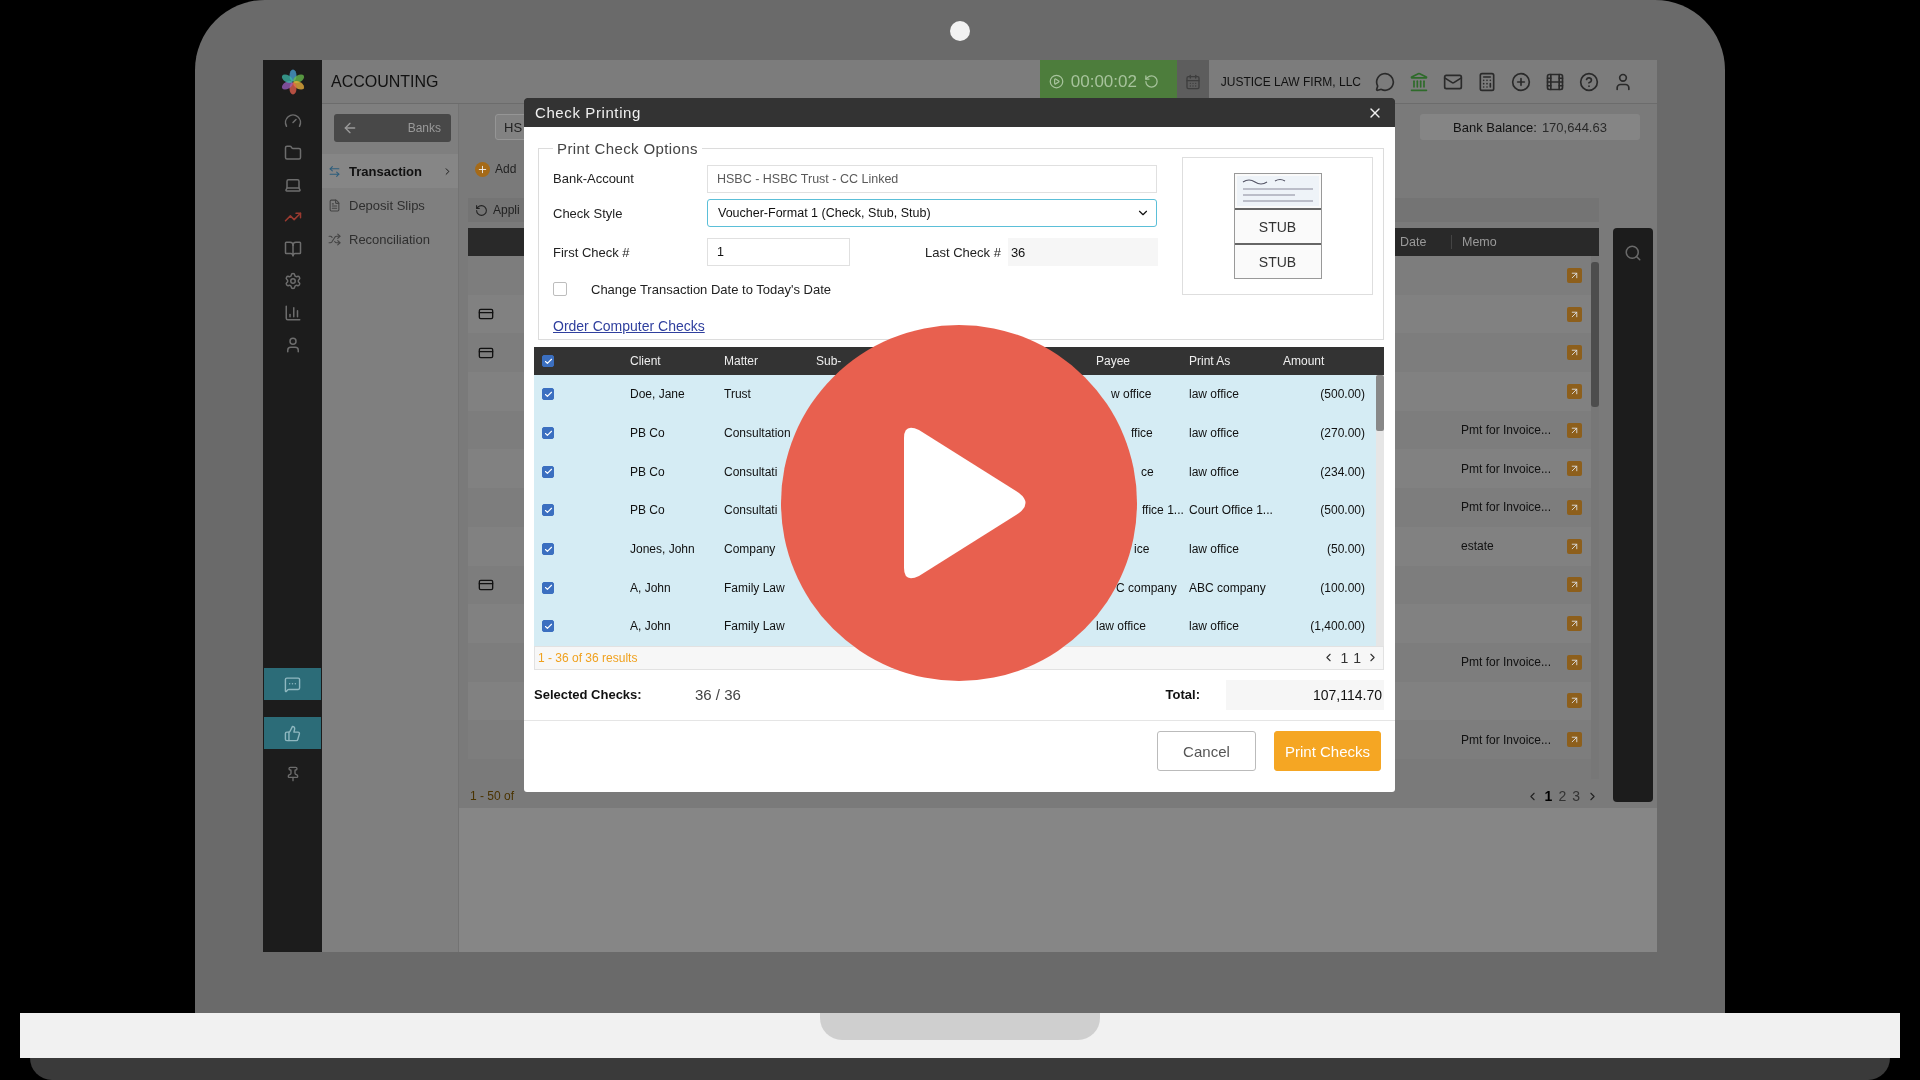  I want to click on order-link: Order Computer Checks, so click(629, 326).